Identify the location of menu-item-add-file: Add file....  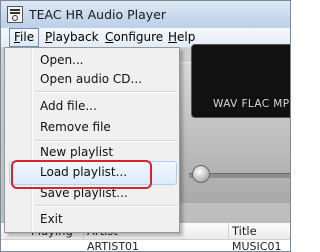
(68, 106).